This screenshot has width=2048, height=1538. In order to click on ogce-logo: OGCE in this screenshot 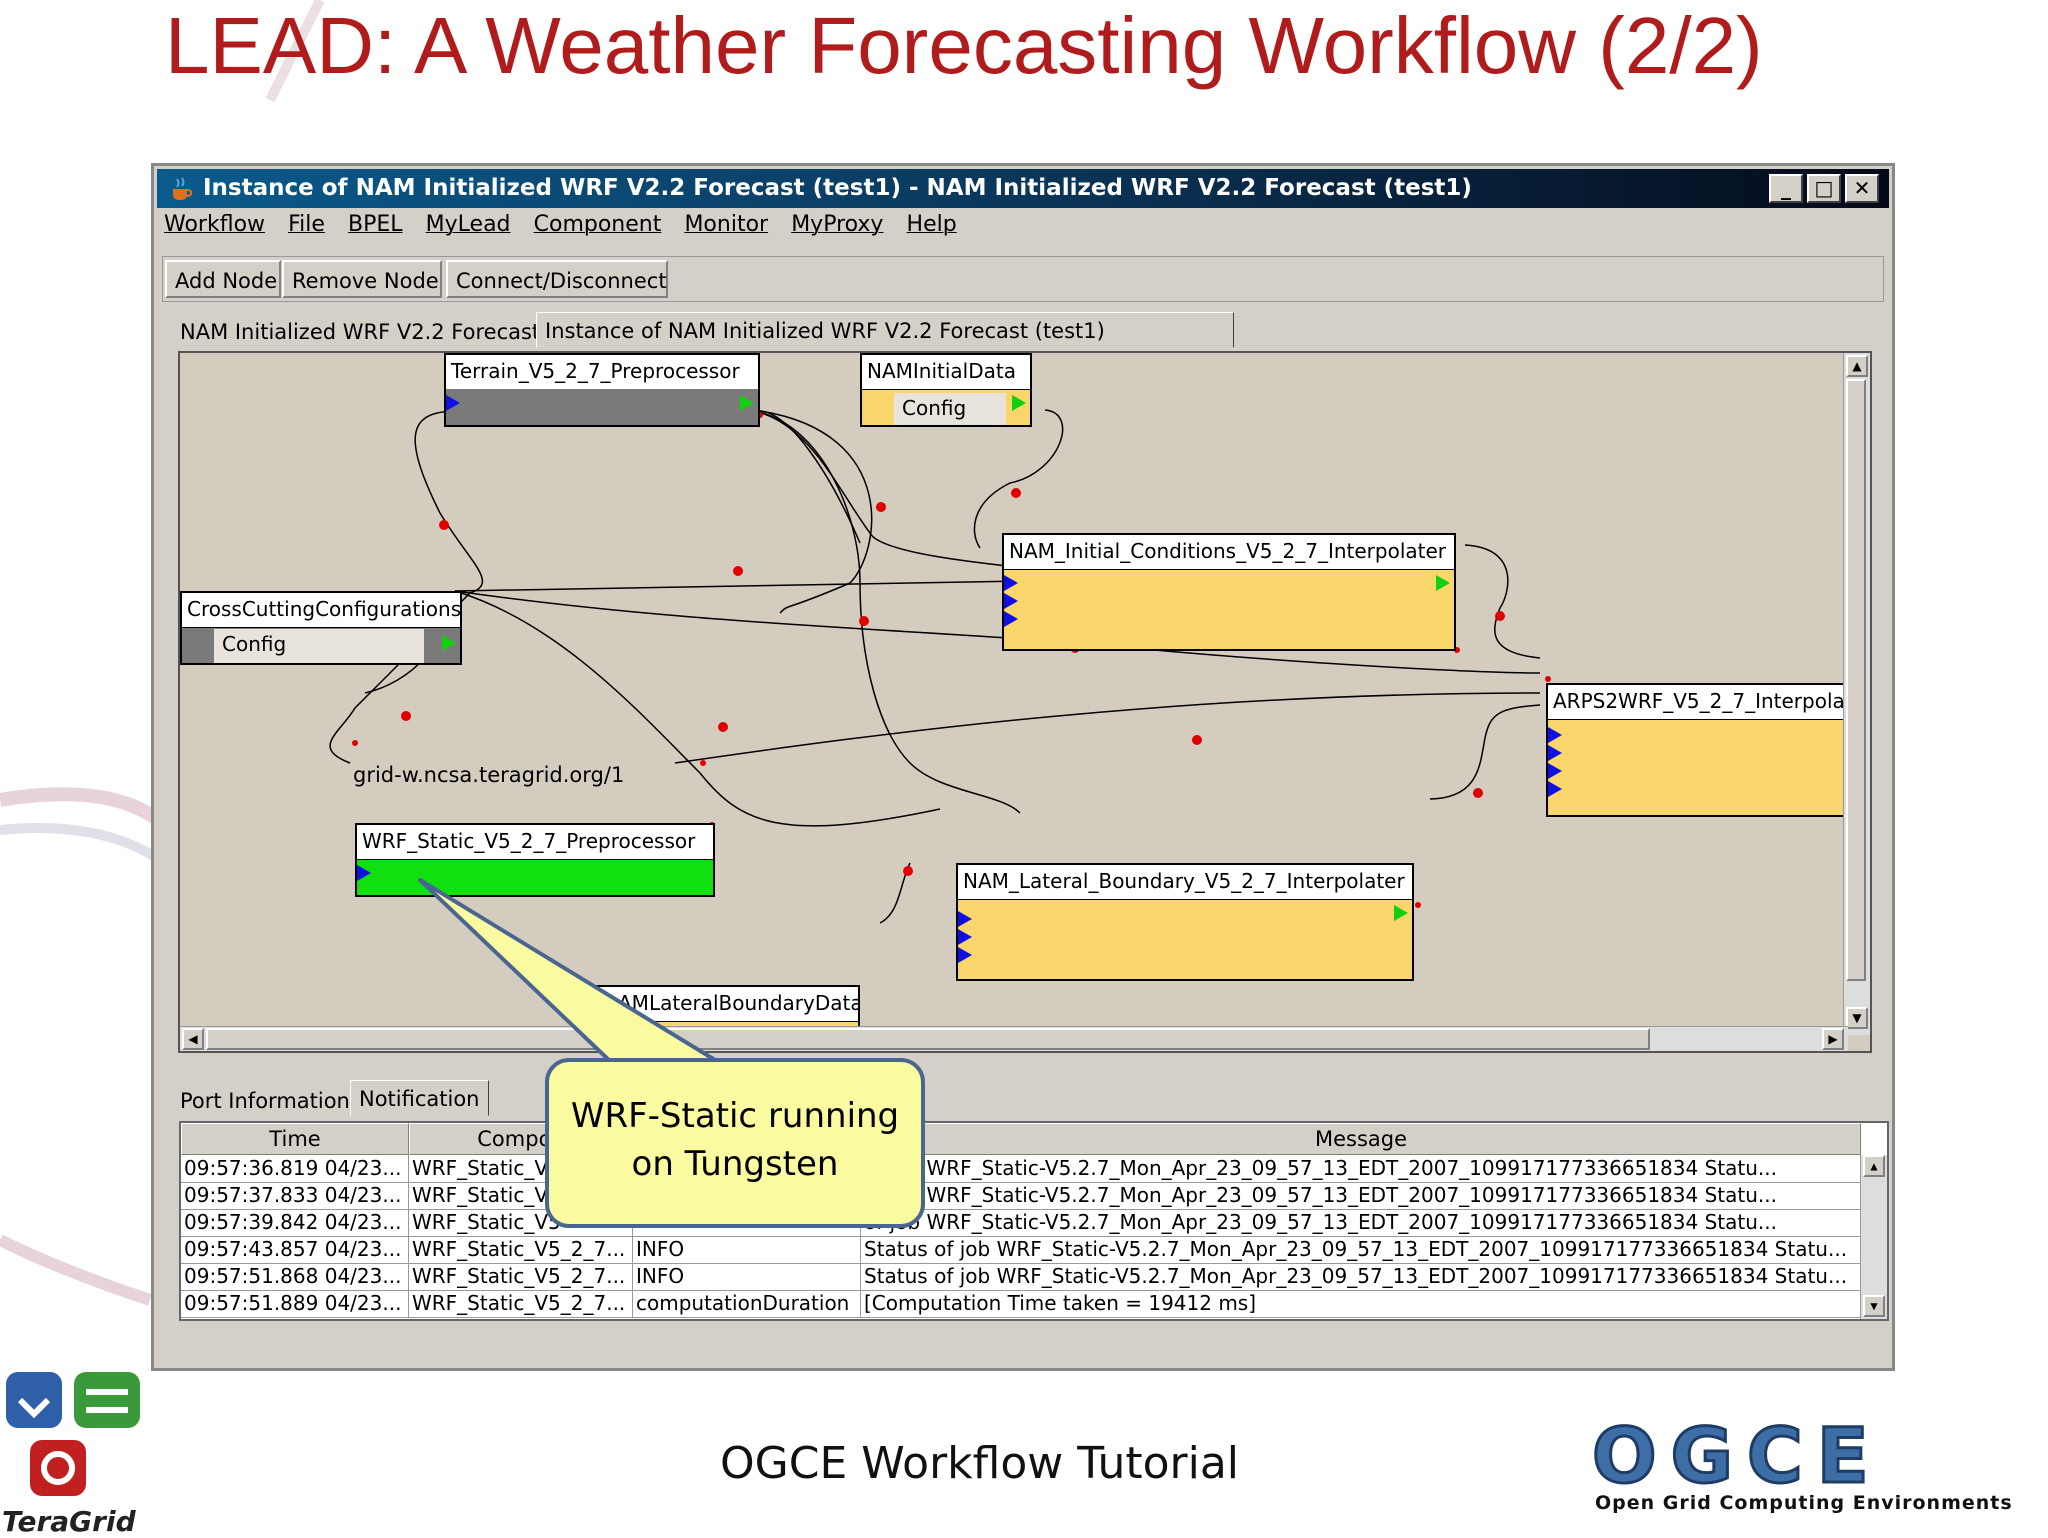, I will do `click(1737, 1455)`.